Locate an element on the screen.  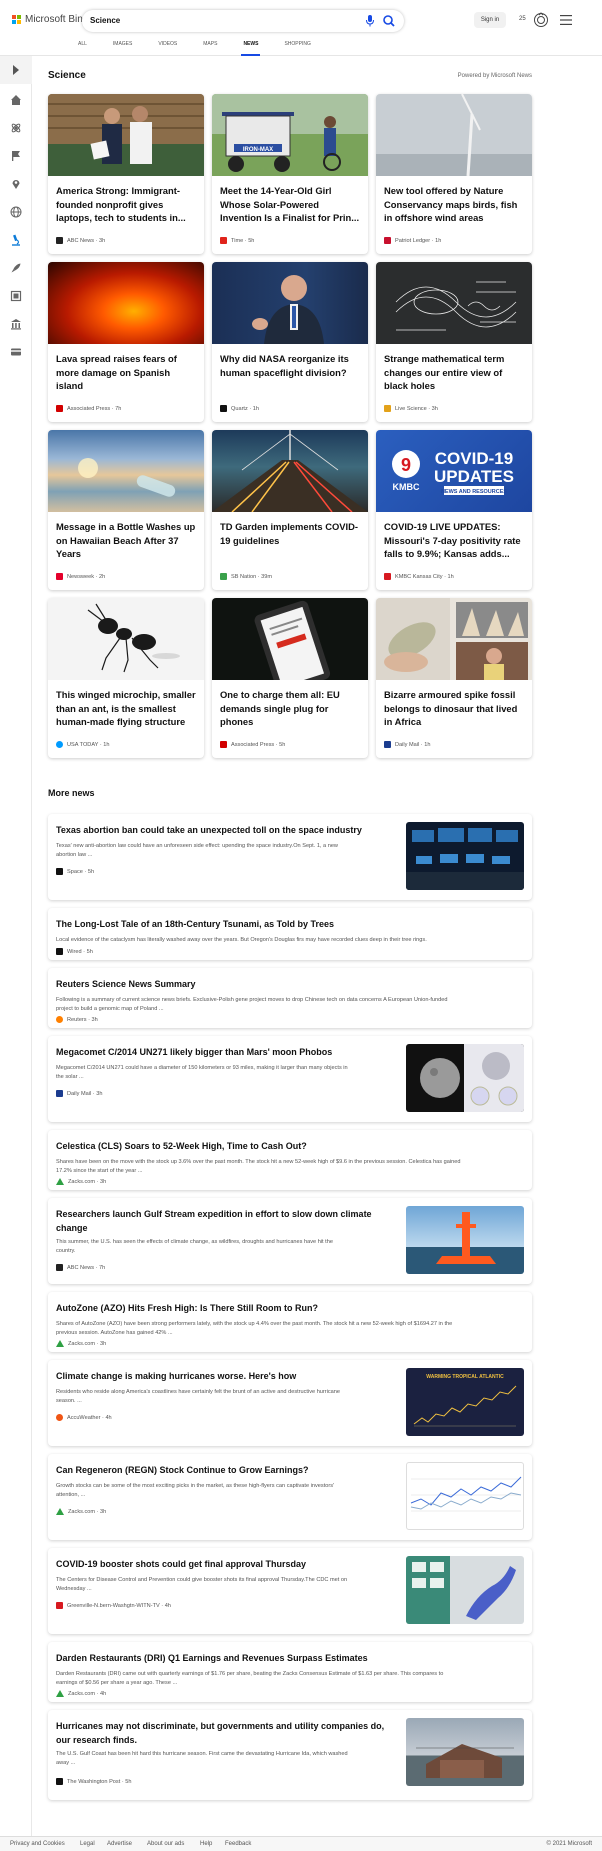
footer-link-advertise: Advertise is located at coordinates (119, 1844).